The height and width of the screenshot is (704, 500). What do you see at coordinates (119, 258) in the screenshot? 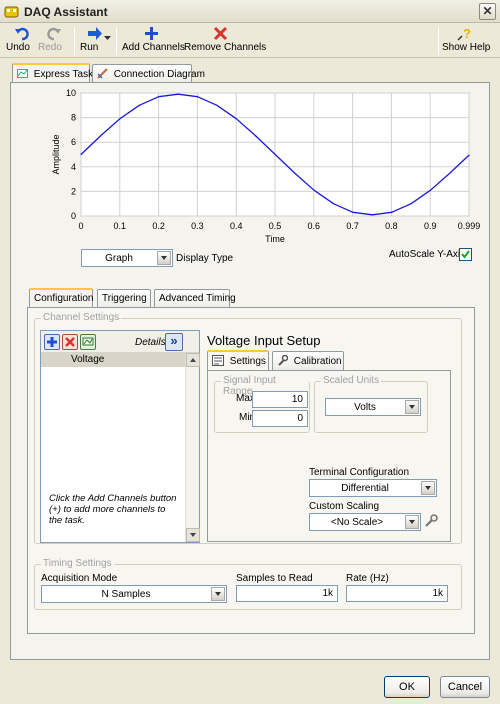
I see `display-type-value: Graph` at bounding box center [119, 258].